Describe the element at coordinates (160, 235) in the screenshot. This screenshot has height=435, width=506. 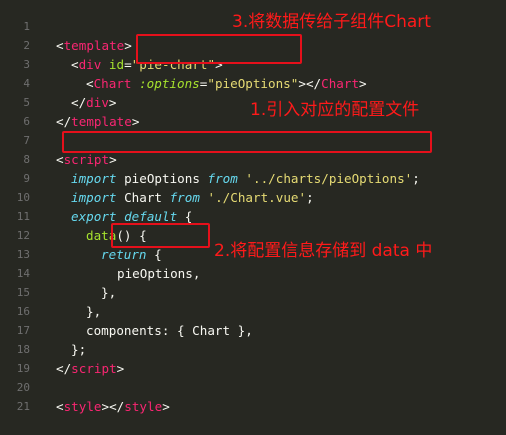
I see `highlight-box-data` at that location.